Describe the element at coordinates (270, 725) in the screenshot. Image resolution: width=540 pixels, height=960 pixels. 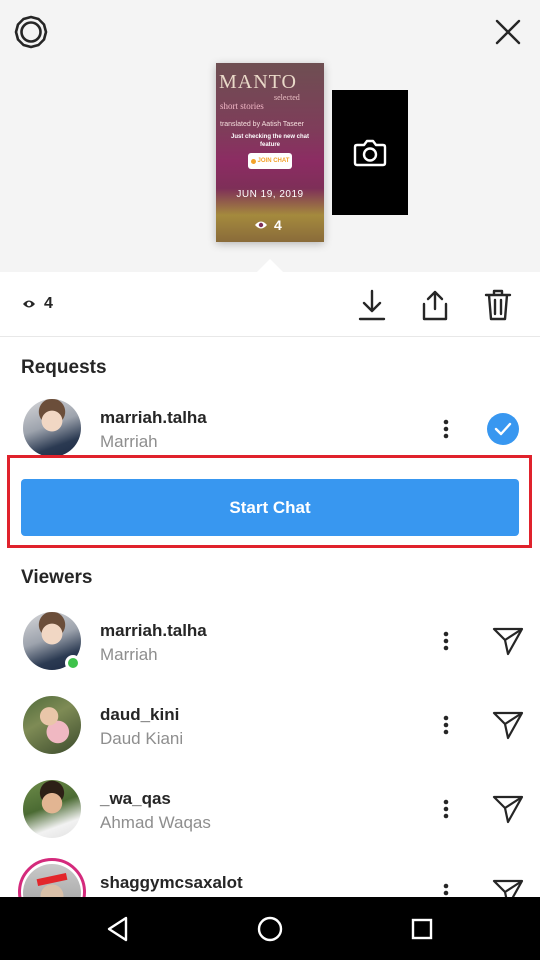
I see `viewer-row: daud_kini Daud Kiani` at that location.